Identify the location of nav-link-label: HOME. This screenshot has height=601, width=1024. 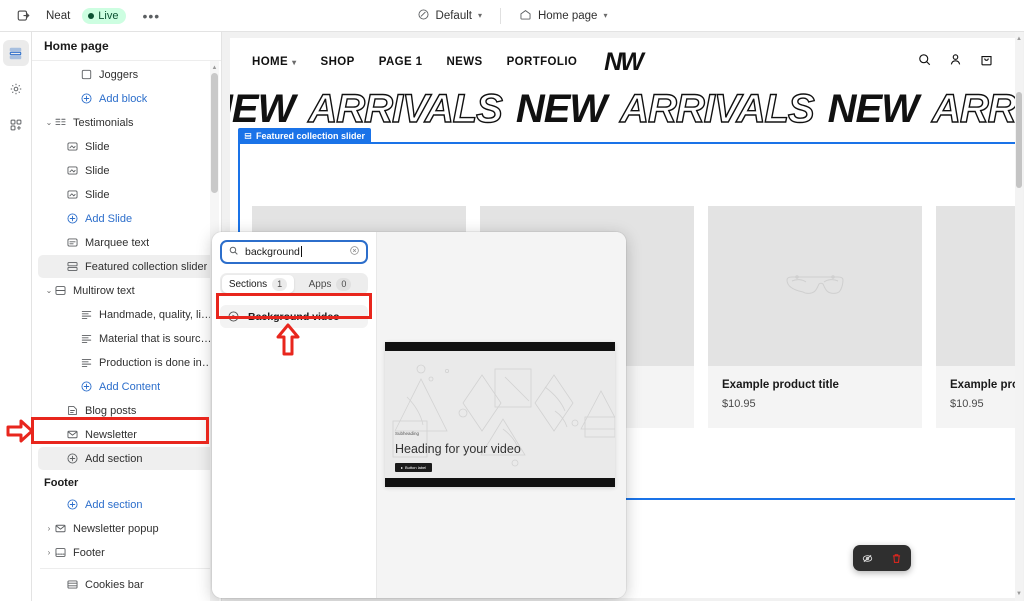
(270, 62).